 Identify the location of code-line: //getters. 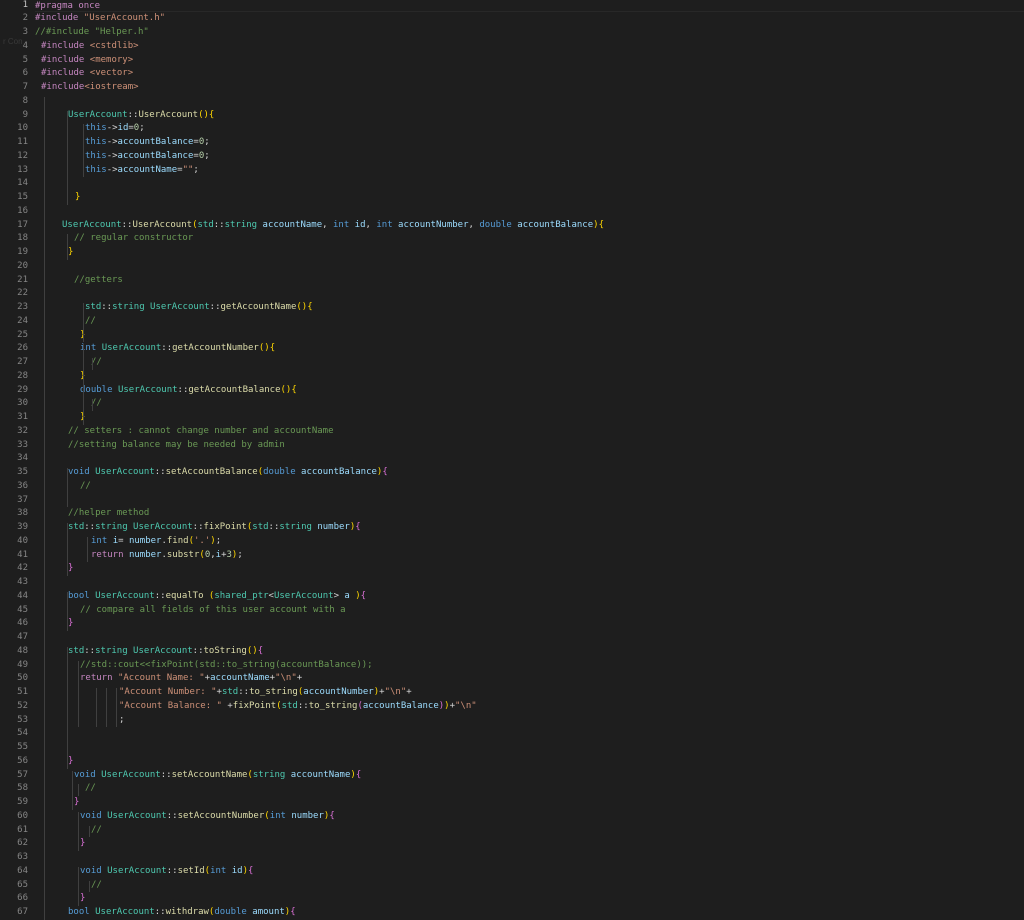
(529, 281).